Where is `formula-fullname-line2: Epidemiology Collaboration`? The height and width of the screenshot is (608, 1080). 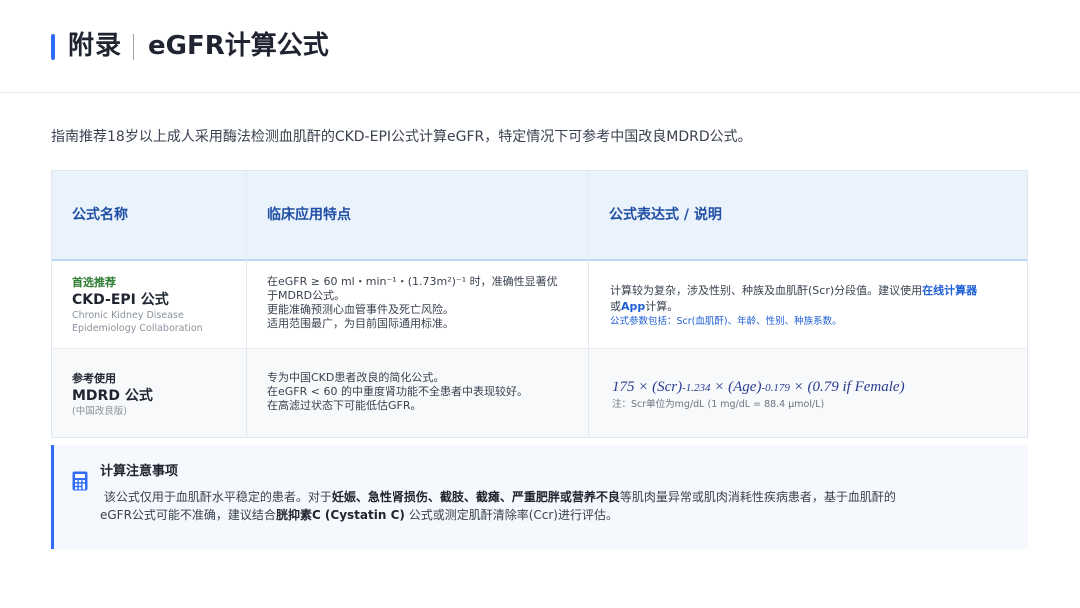
formula-fullname-line2: Epidemiology Collaboration is located at coordinates (137, 328).